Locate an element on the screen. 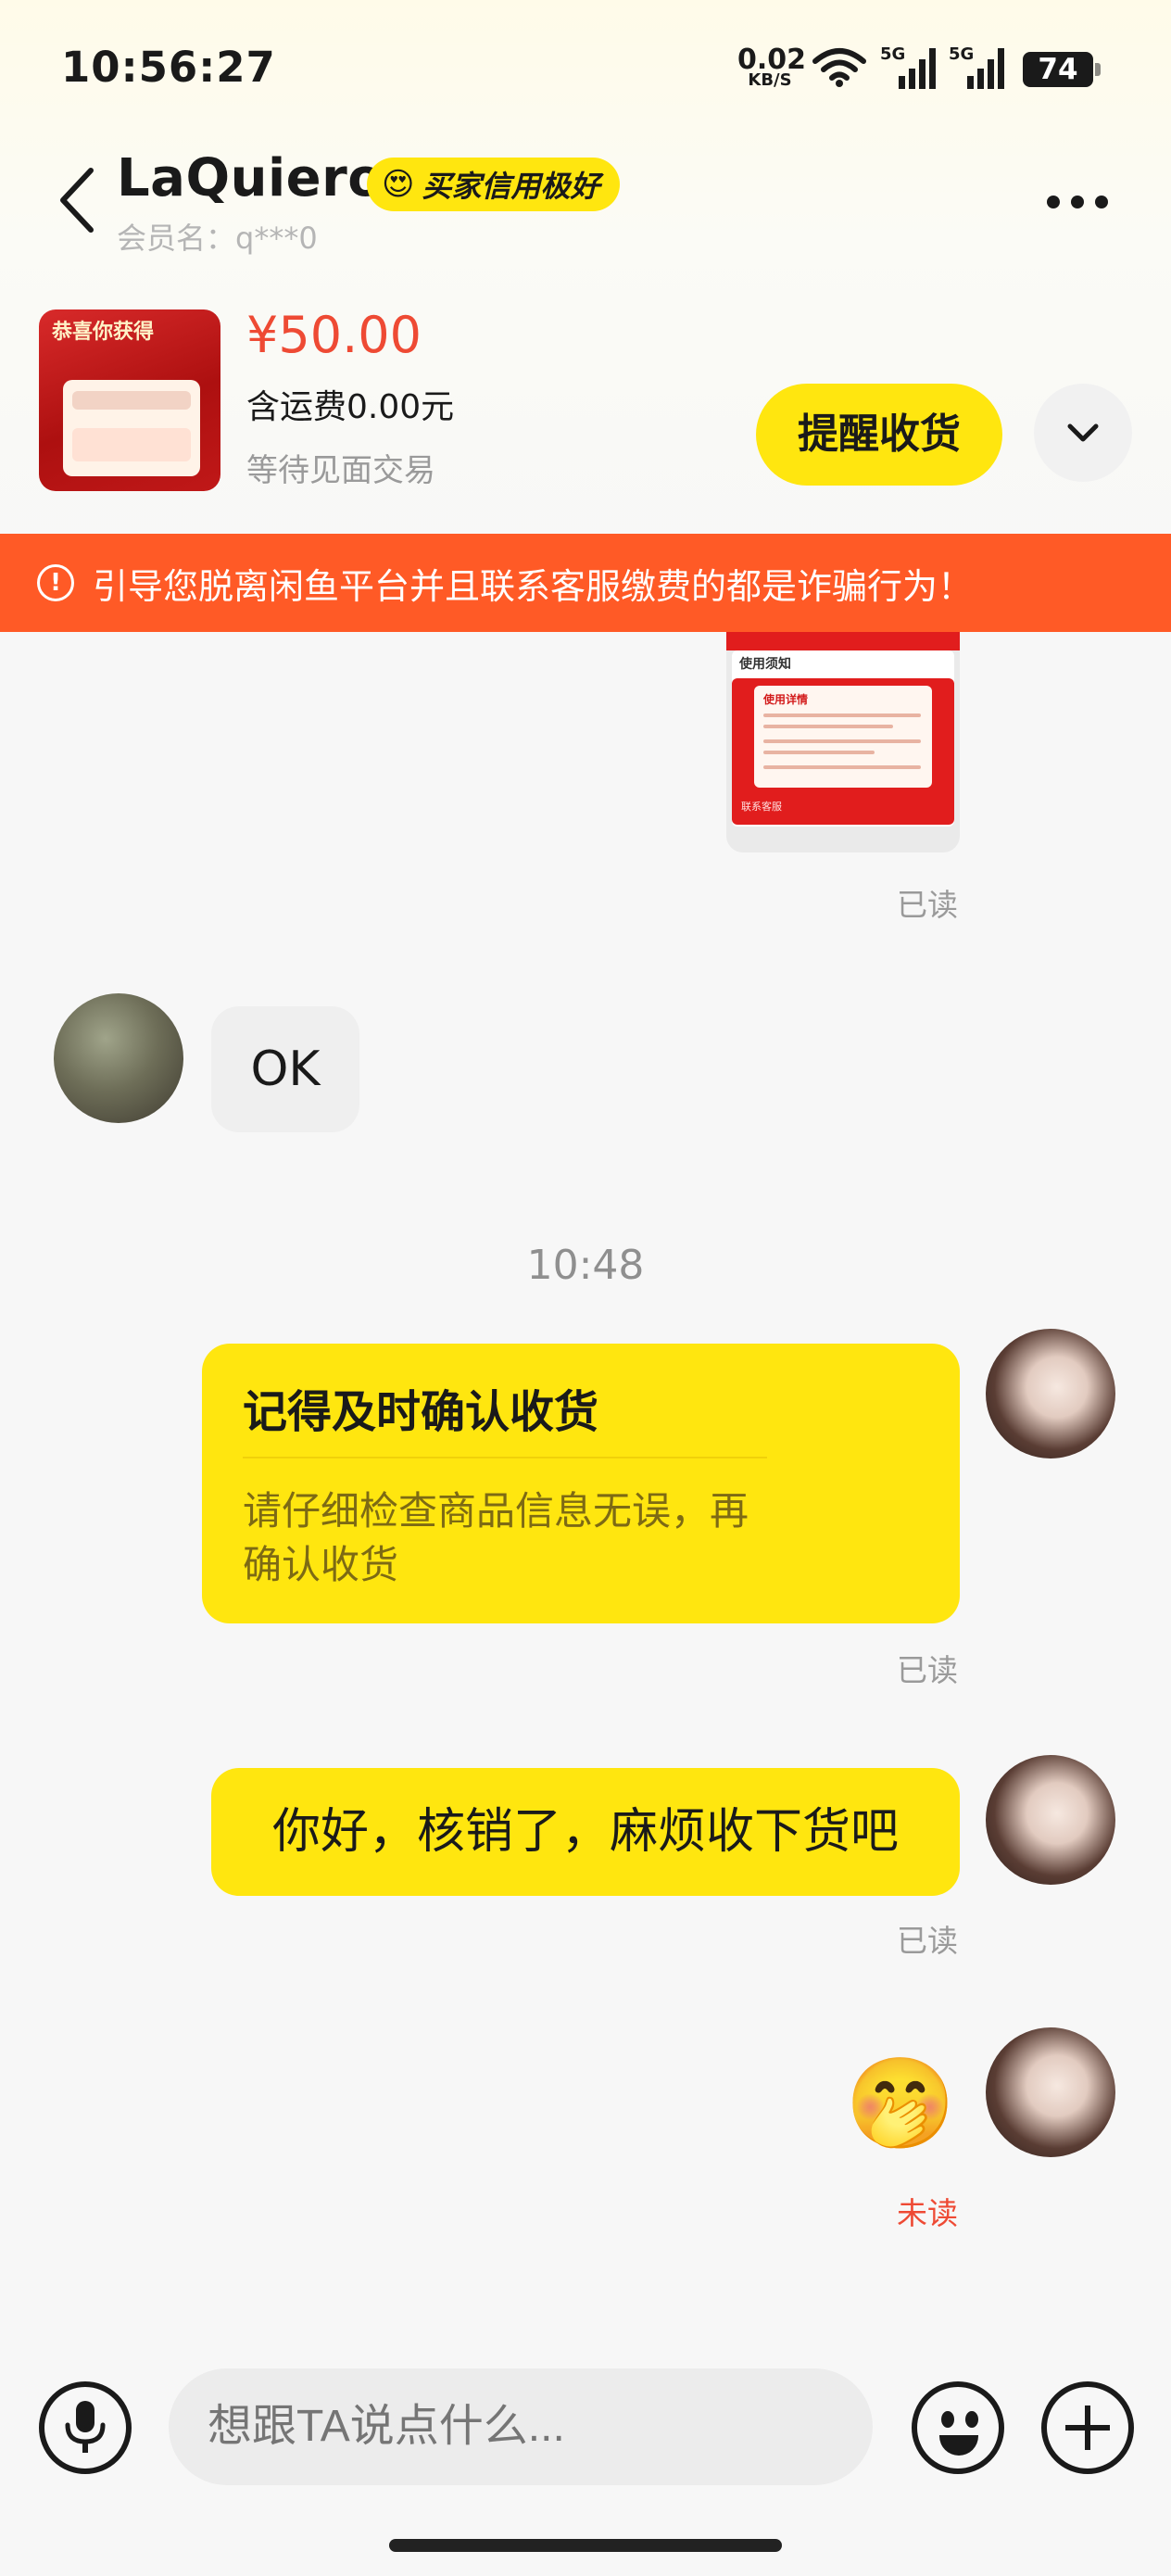 This screenshot has width=1171, height=2576. back-arrow-icon is located at coordinates (78, 200).